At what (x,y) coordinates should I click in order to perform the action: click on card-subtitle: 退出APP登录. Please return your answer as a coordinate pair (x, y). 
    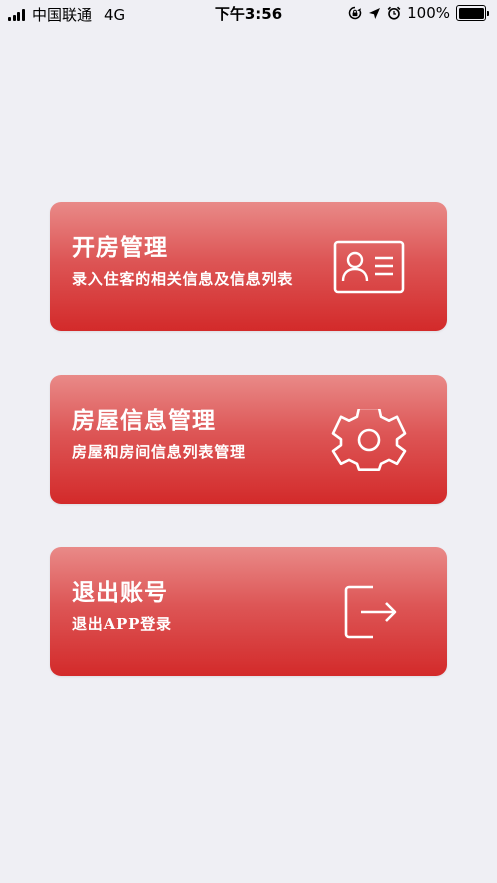
    Looking at the image, I should click on (122, 624).